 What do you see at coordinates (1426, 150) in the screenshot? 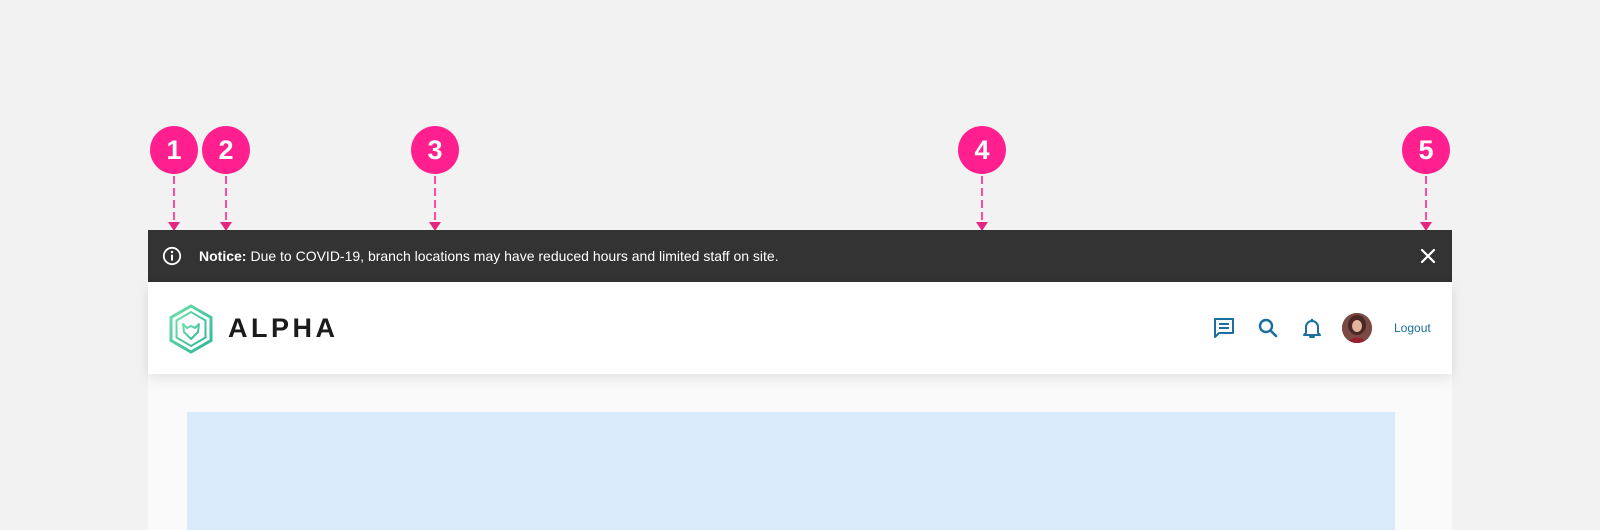
I see `annotation-number: 5` at bounding box center [1426, 150].